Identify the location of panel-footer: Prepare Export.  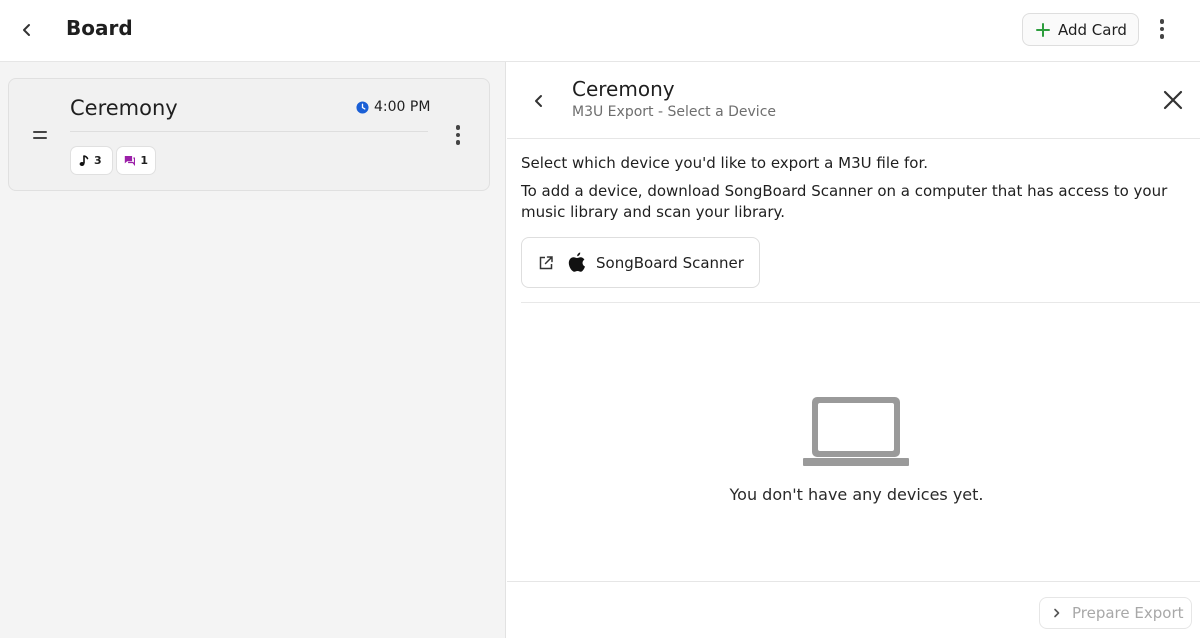
(853, 609).